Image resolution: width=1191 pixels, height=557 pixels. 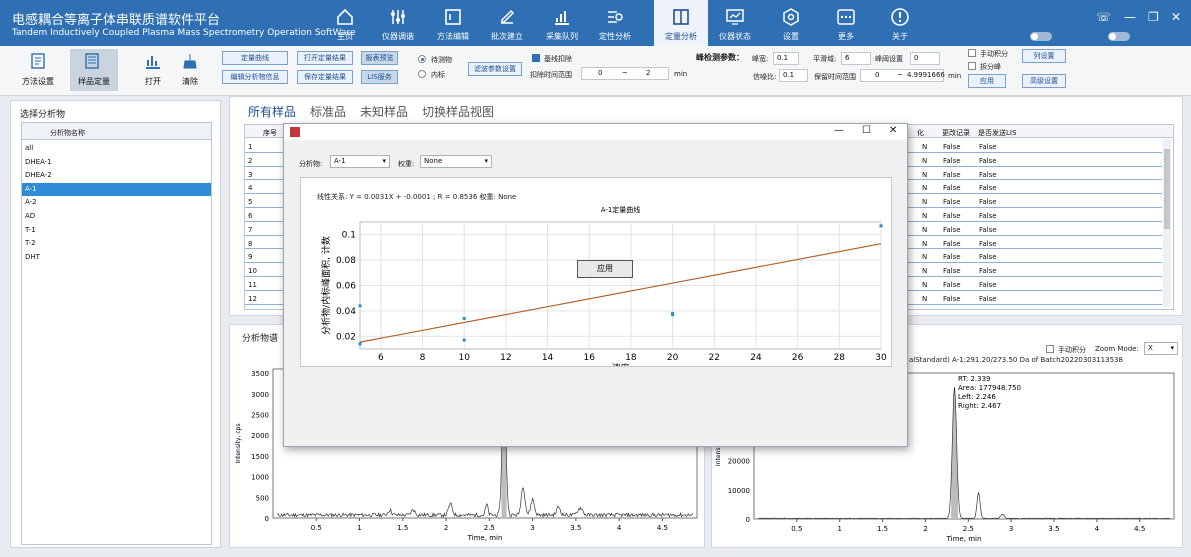 What do you see at coordinates (786, 58) in the screenshot?
I see `peak-width-input: 0.1` at bounding box center [786, 58].